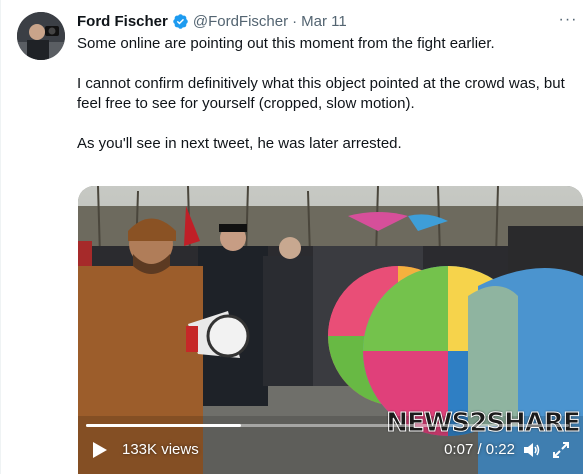  What do you see at coordinates (163, 425) in the screenshot?
I see `video-progress-fill` at bounding box center [163, 425].